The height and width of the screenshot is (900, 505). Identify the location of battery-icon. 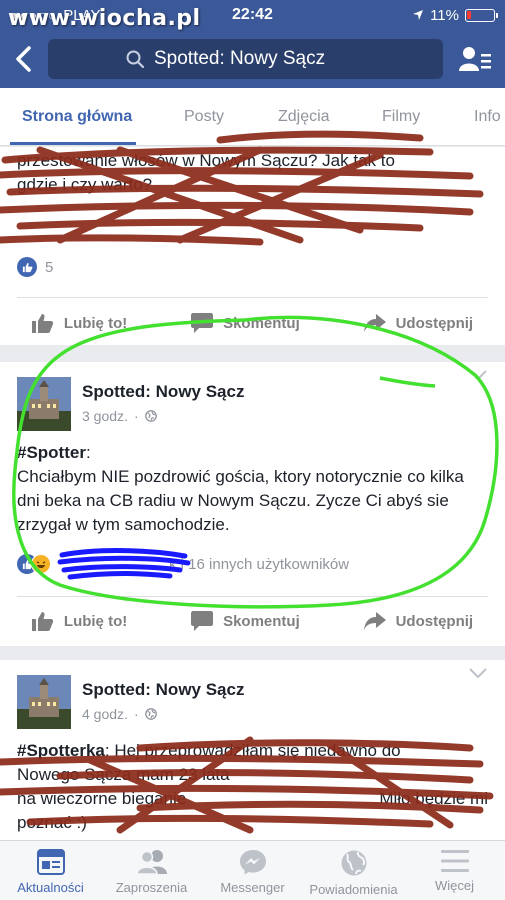
(481, 15).